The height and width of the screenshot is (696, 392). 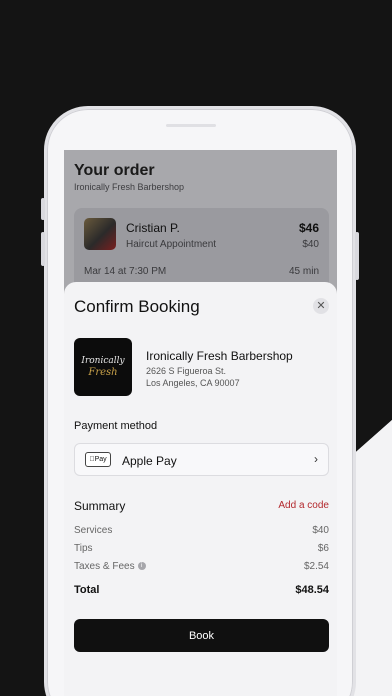 I want to click on phone-power-button, so click(x=357, y=256).